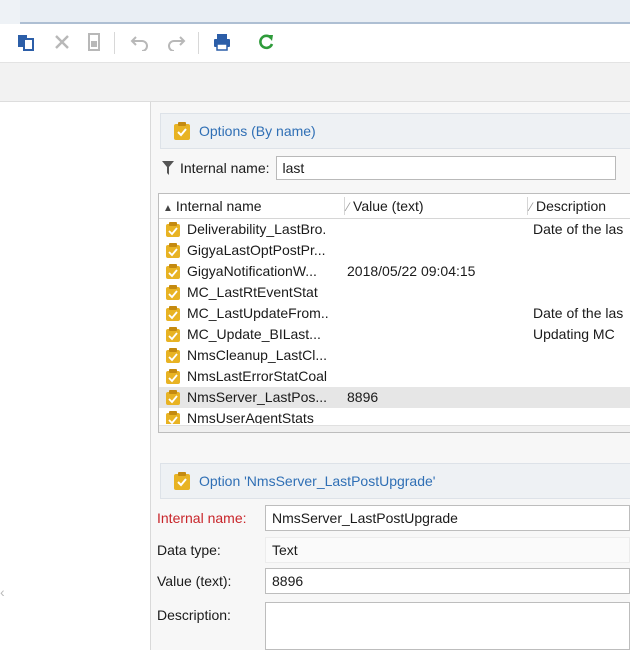  I want to click on sort-ascending-icon: ▲, so click(168, 208).